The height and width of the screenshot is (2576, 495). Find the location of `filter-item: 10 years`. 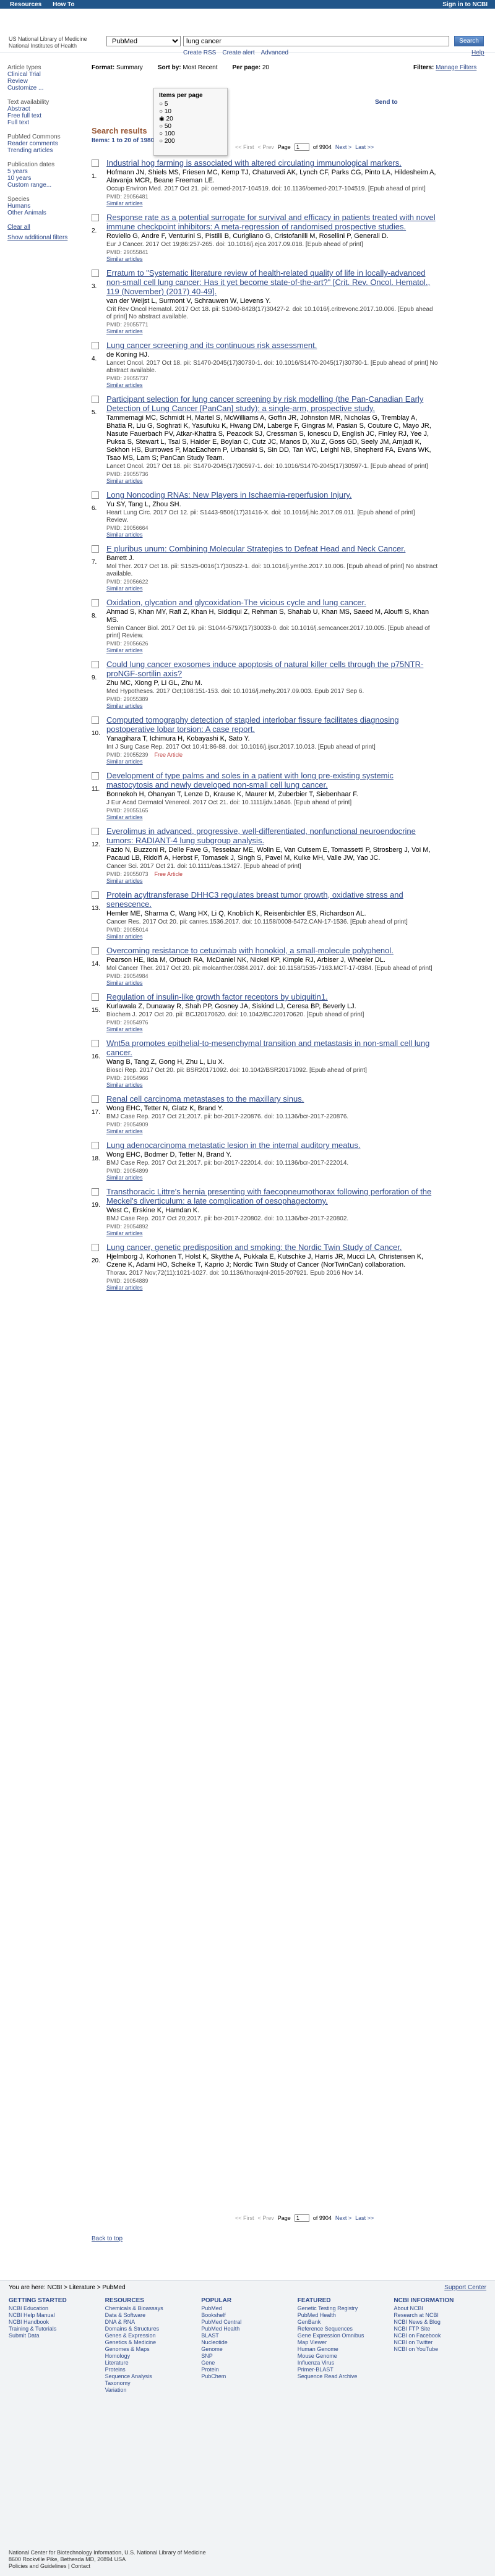

filter-item: 10 years is located at coordinates (41, 178).